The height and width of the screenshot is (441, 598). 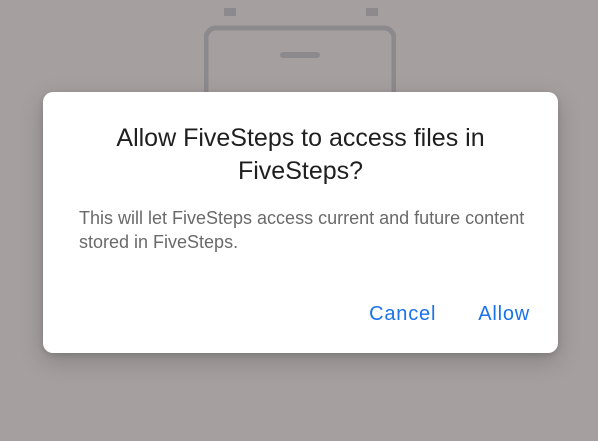 What do you see at coordinates (402, 314) in the screenshot?
I see `cancel-button: Cancel` at bounding box center [402, 314].